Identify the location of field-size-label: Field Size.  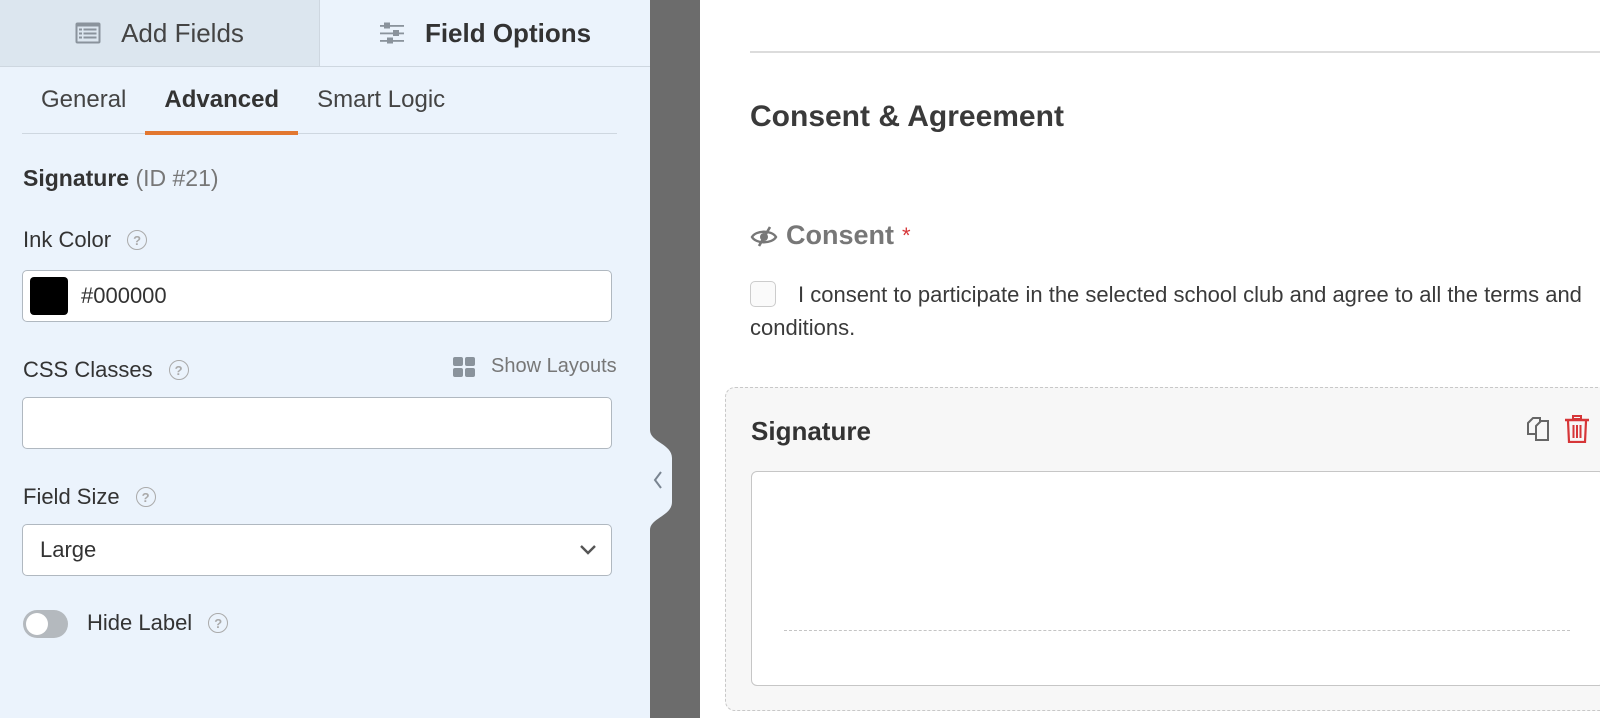
(71, 496).